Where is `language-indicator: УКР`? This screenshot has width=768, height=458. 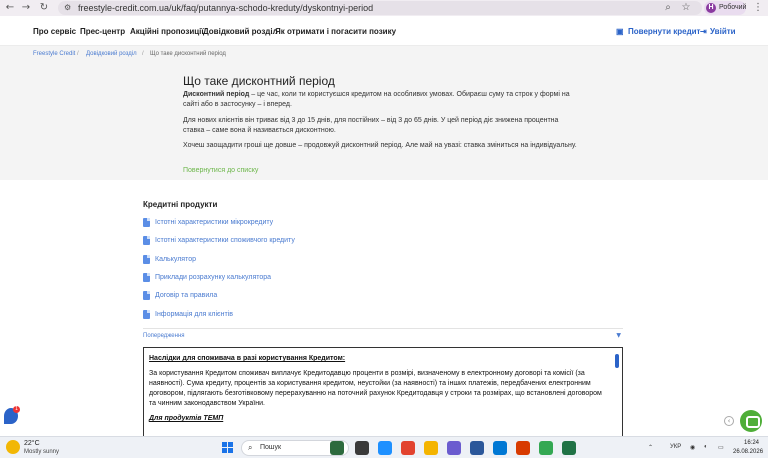 language-indicator: УКР is located at coordinates (675, 447).